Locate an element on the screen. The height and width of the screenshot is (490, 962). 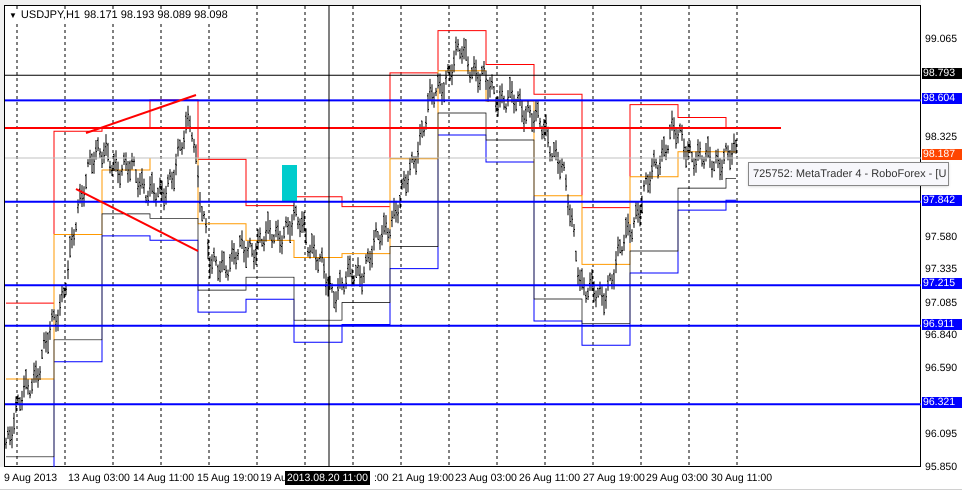
crosshair-time-label: 2013.08.20 11:00 is located at coordinates (327, 478).